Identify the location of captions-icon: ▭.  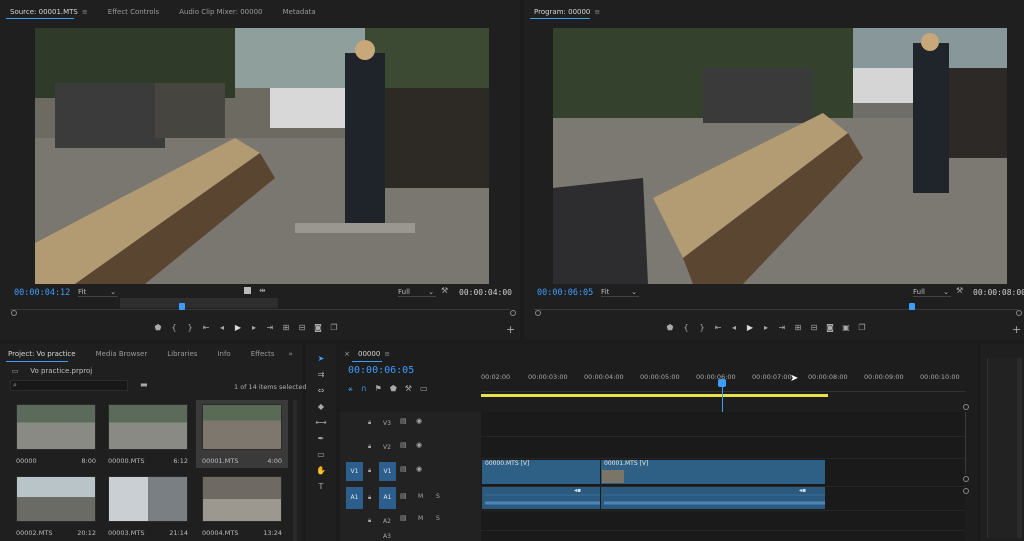
(424, 389).